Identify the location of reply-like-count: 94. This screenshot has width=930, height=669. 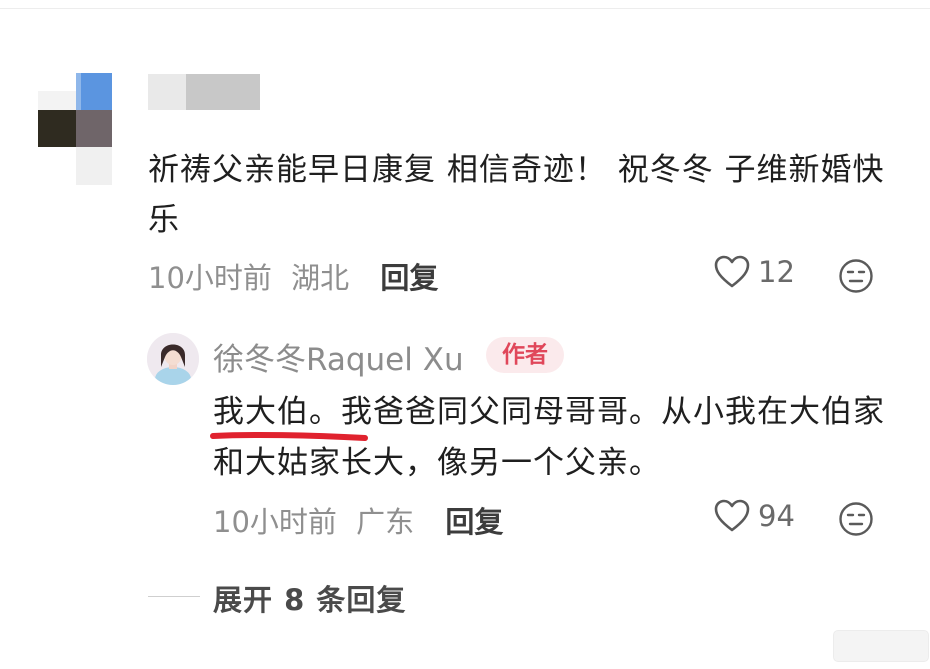
(776, 516).